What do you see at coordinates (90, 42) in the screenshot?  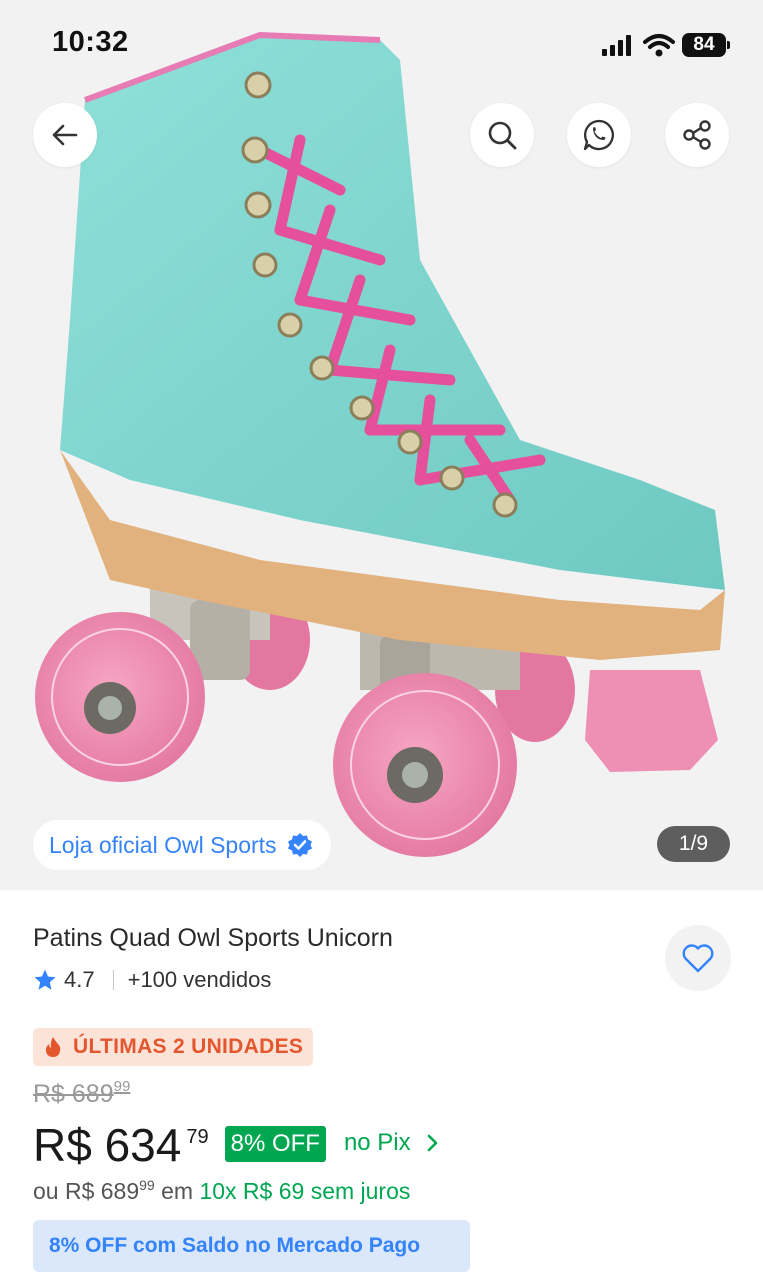 I see `status-time: 10:32` at bounding box center [90, 42].